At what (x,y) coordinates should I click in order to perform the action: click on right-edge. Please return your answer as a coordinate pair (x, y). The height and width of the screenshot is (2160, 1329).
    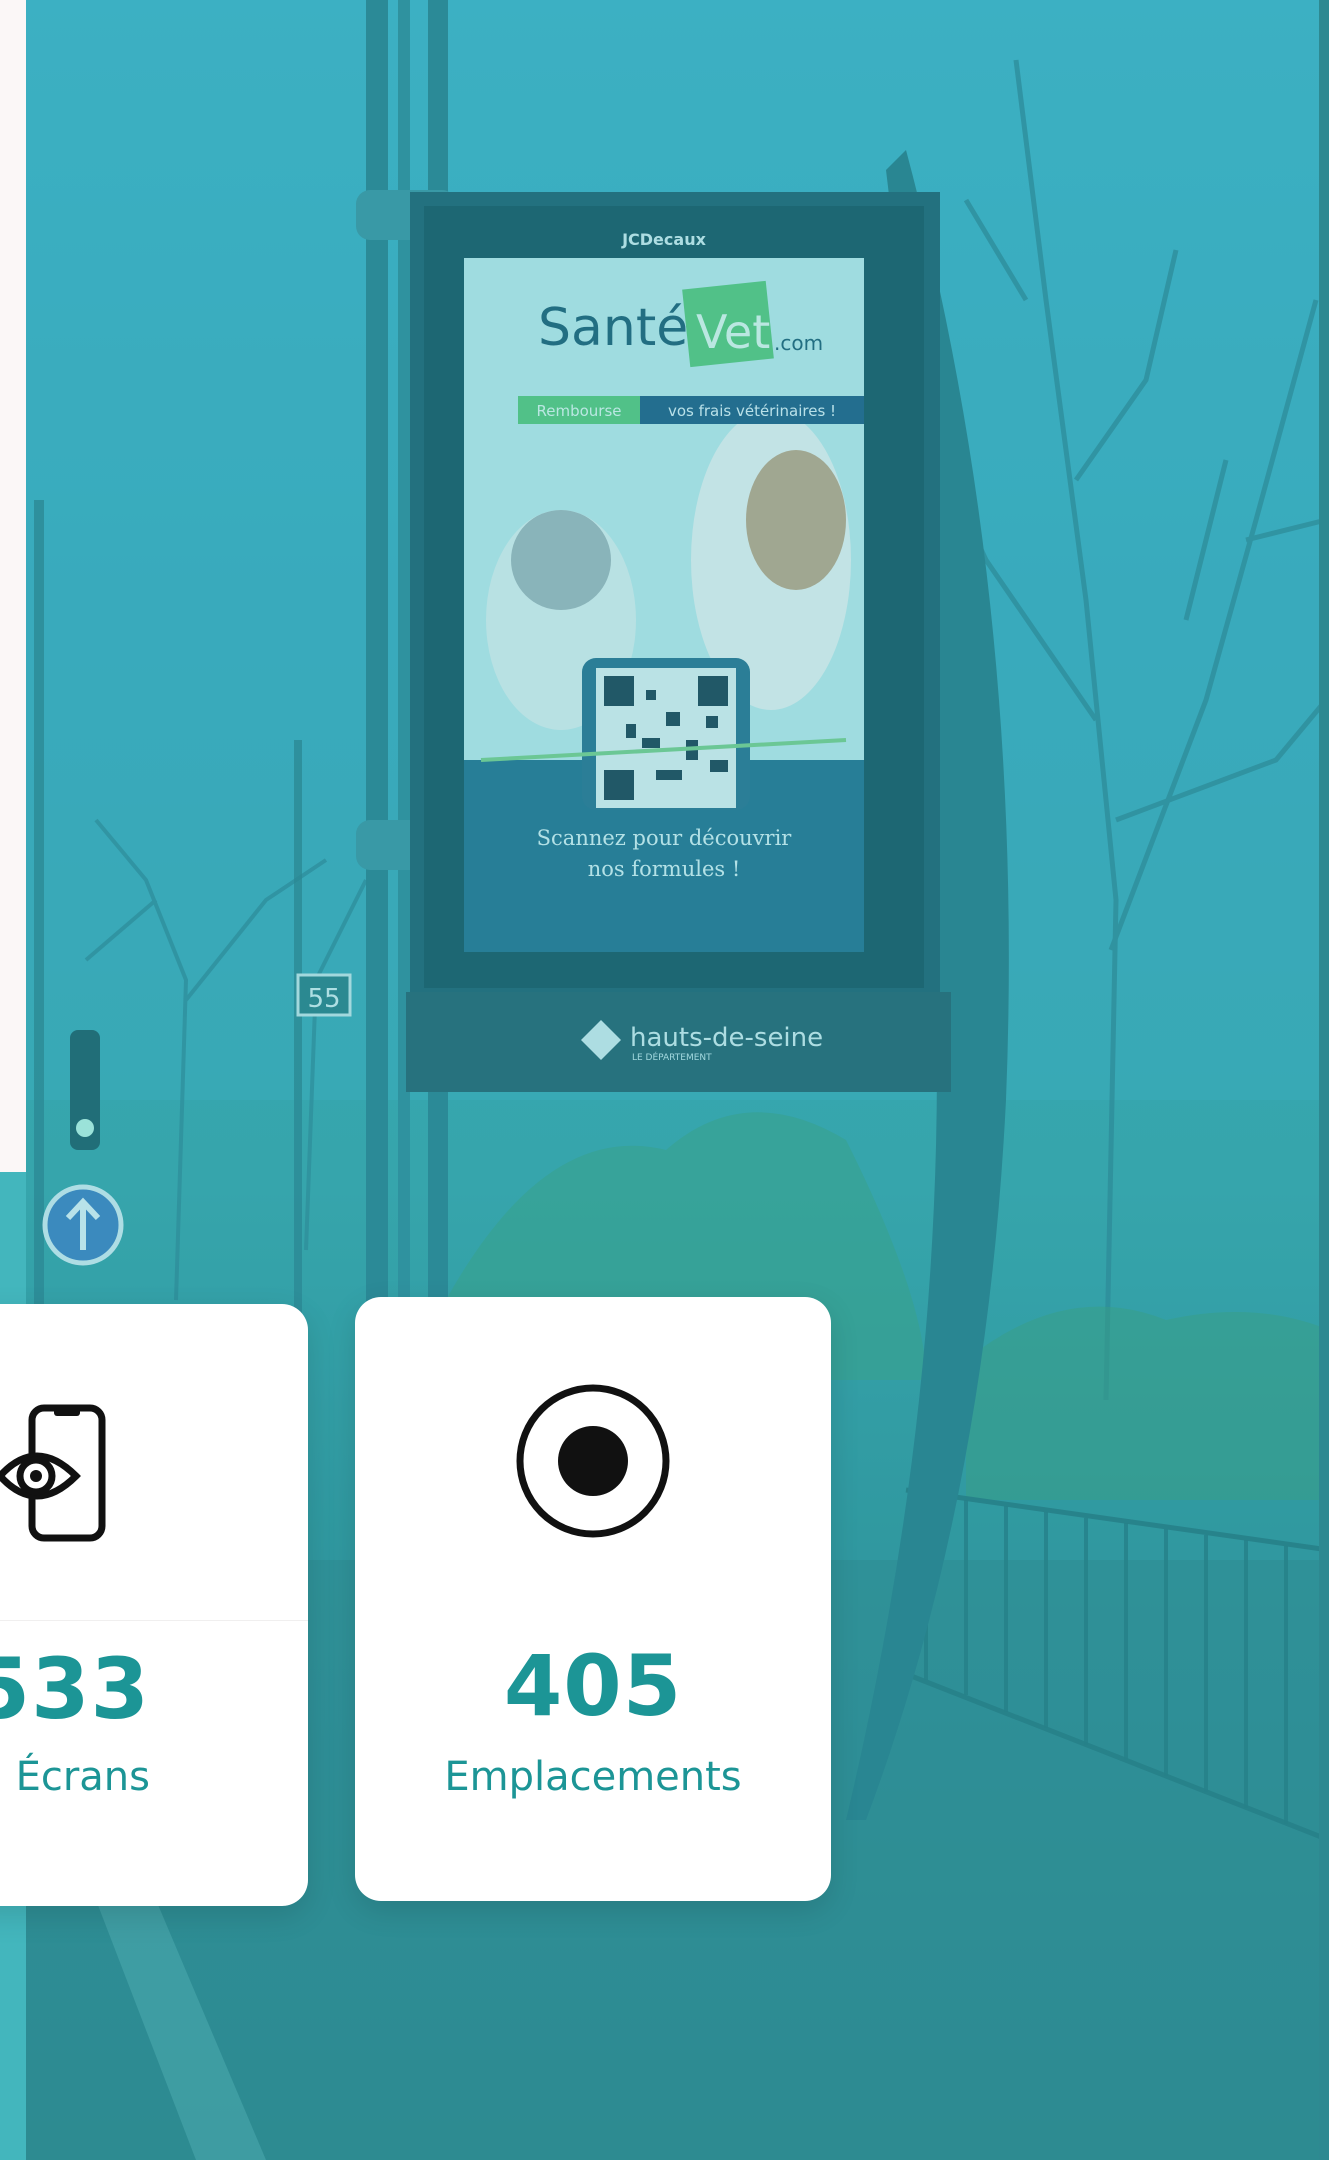
    Looking at the image, I should click on (1324, 1080).